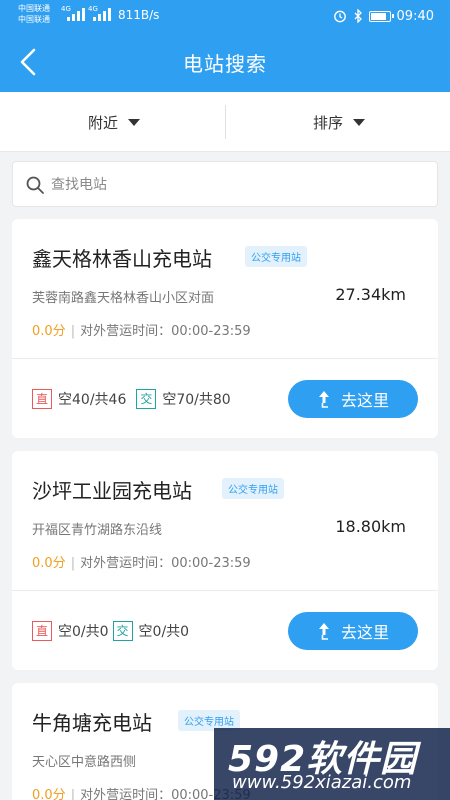 The image size is (450, 800). I want to click on network-speed: 811B/s, so click(139, 15).